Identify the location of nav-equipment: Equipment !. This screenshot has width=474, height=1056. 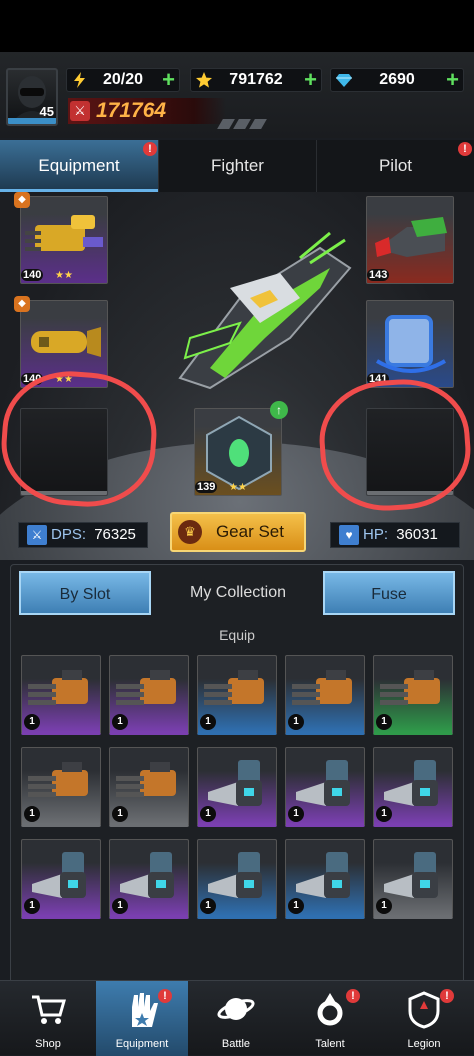
(142, 1018).